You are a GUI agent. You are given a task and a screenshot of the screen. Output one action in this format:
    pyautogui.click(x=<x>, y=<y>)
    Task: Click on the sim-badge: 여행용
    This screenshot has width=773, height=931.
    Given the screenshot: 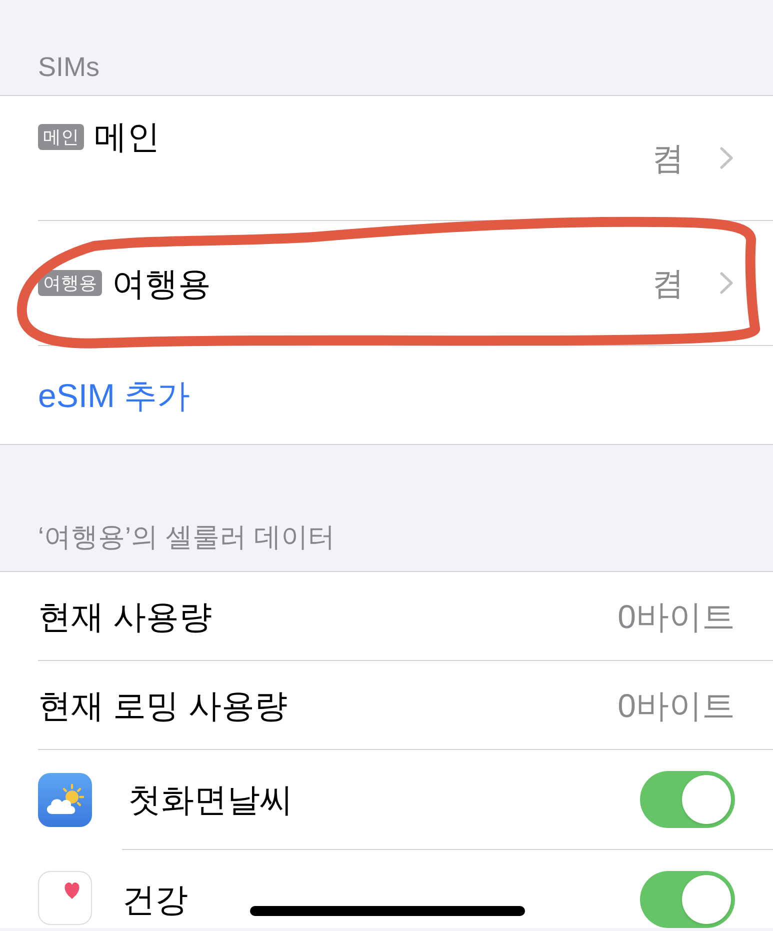 What is the action you would take?
    pyautogui.click(x=70, y=283)
    